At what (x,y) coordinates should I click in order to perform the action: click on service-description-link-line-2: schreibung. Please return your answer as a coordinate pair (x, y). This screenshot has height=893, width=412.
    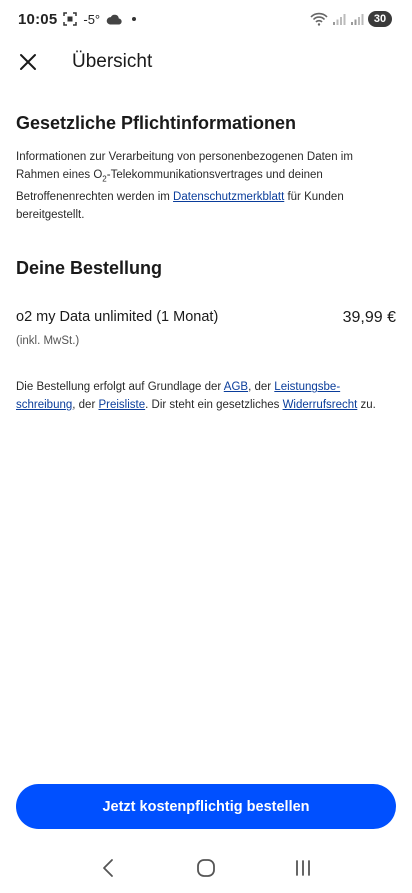
    Looking at the image, I should click on (44, 405).